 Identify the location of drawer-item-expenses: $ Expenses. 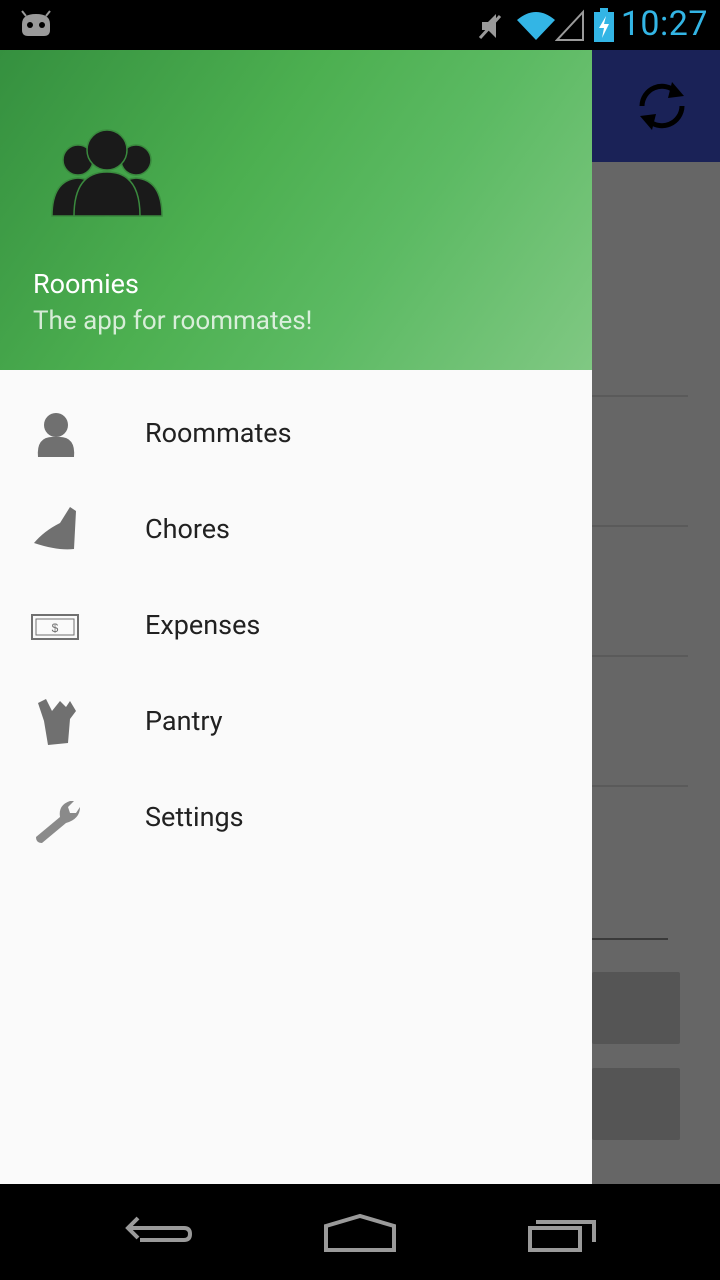
(296, 627).